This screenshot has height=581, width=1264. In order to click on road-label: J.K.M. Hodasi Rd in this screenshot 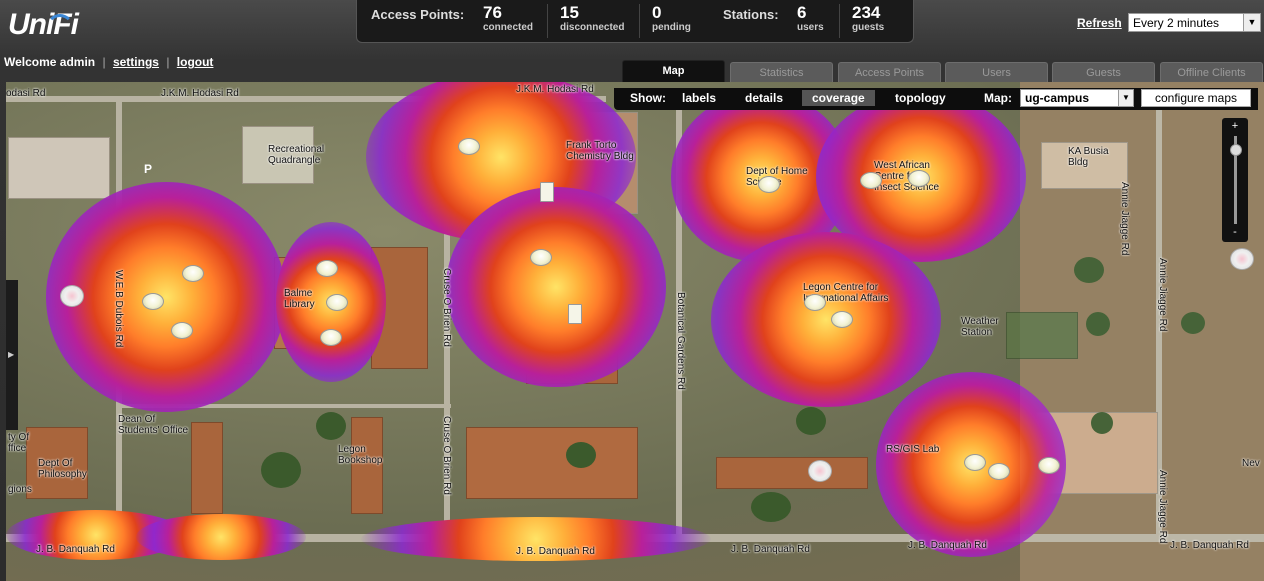, I will do `click(200, 93)`.